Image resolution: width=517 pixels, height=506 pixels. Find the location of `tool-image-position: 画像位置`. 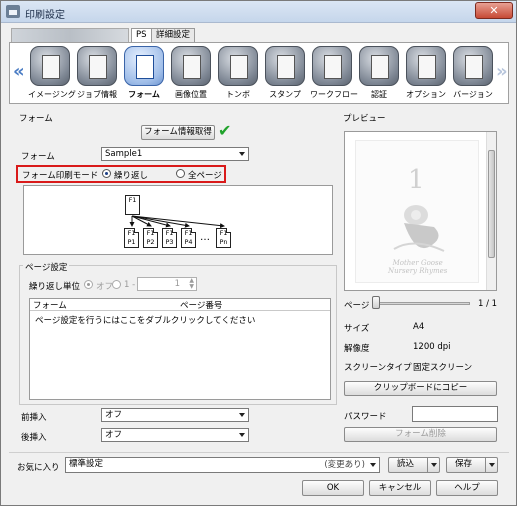

tool-image-position: 画像位置 is located at coordinates (191, 73).